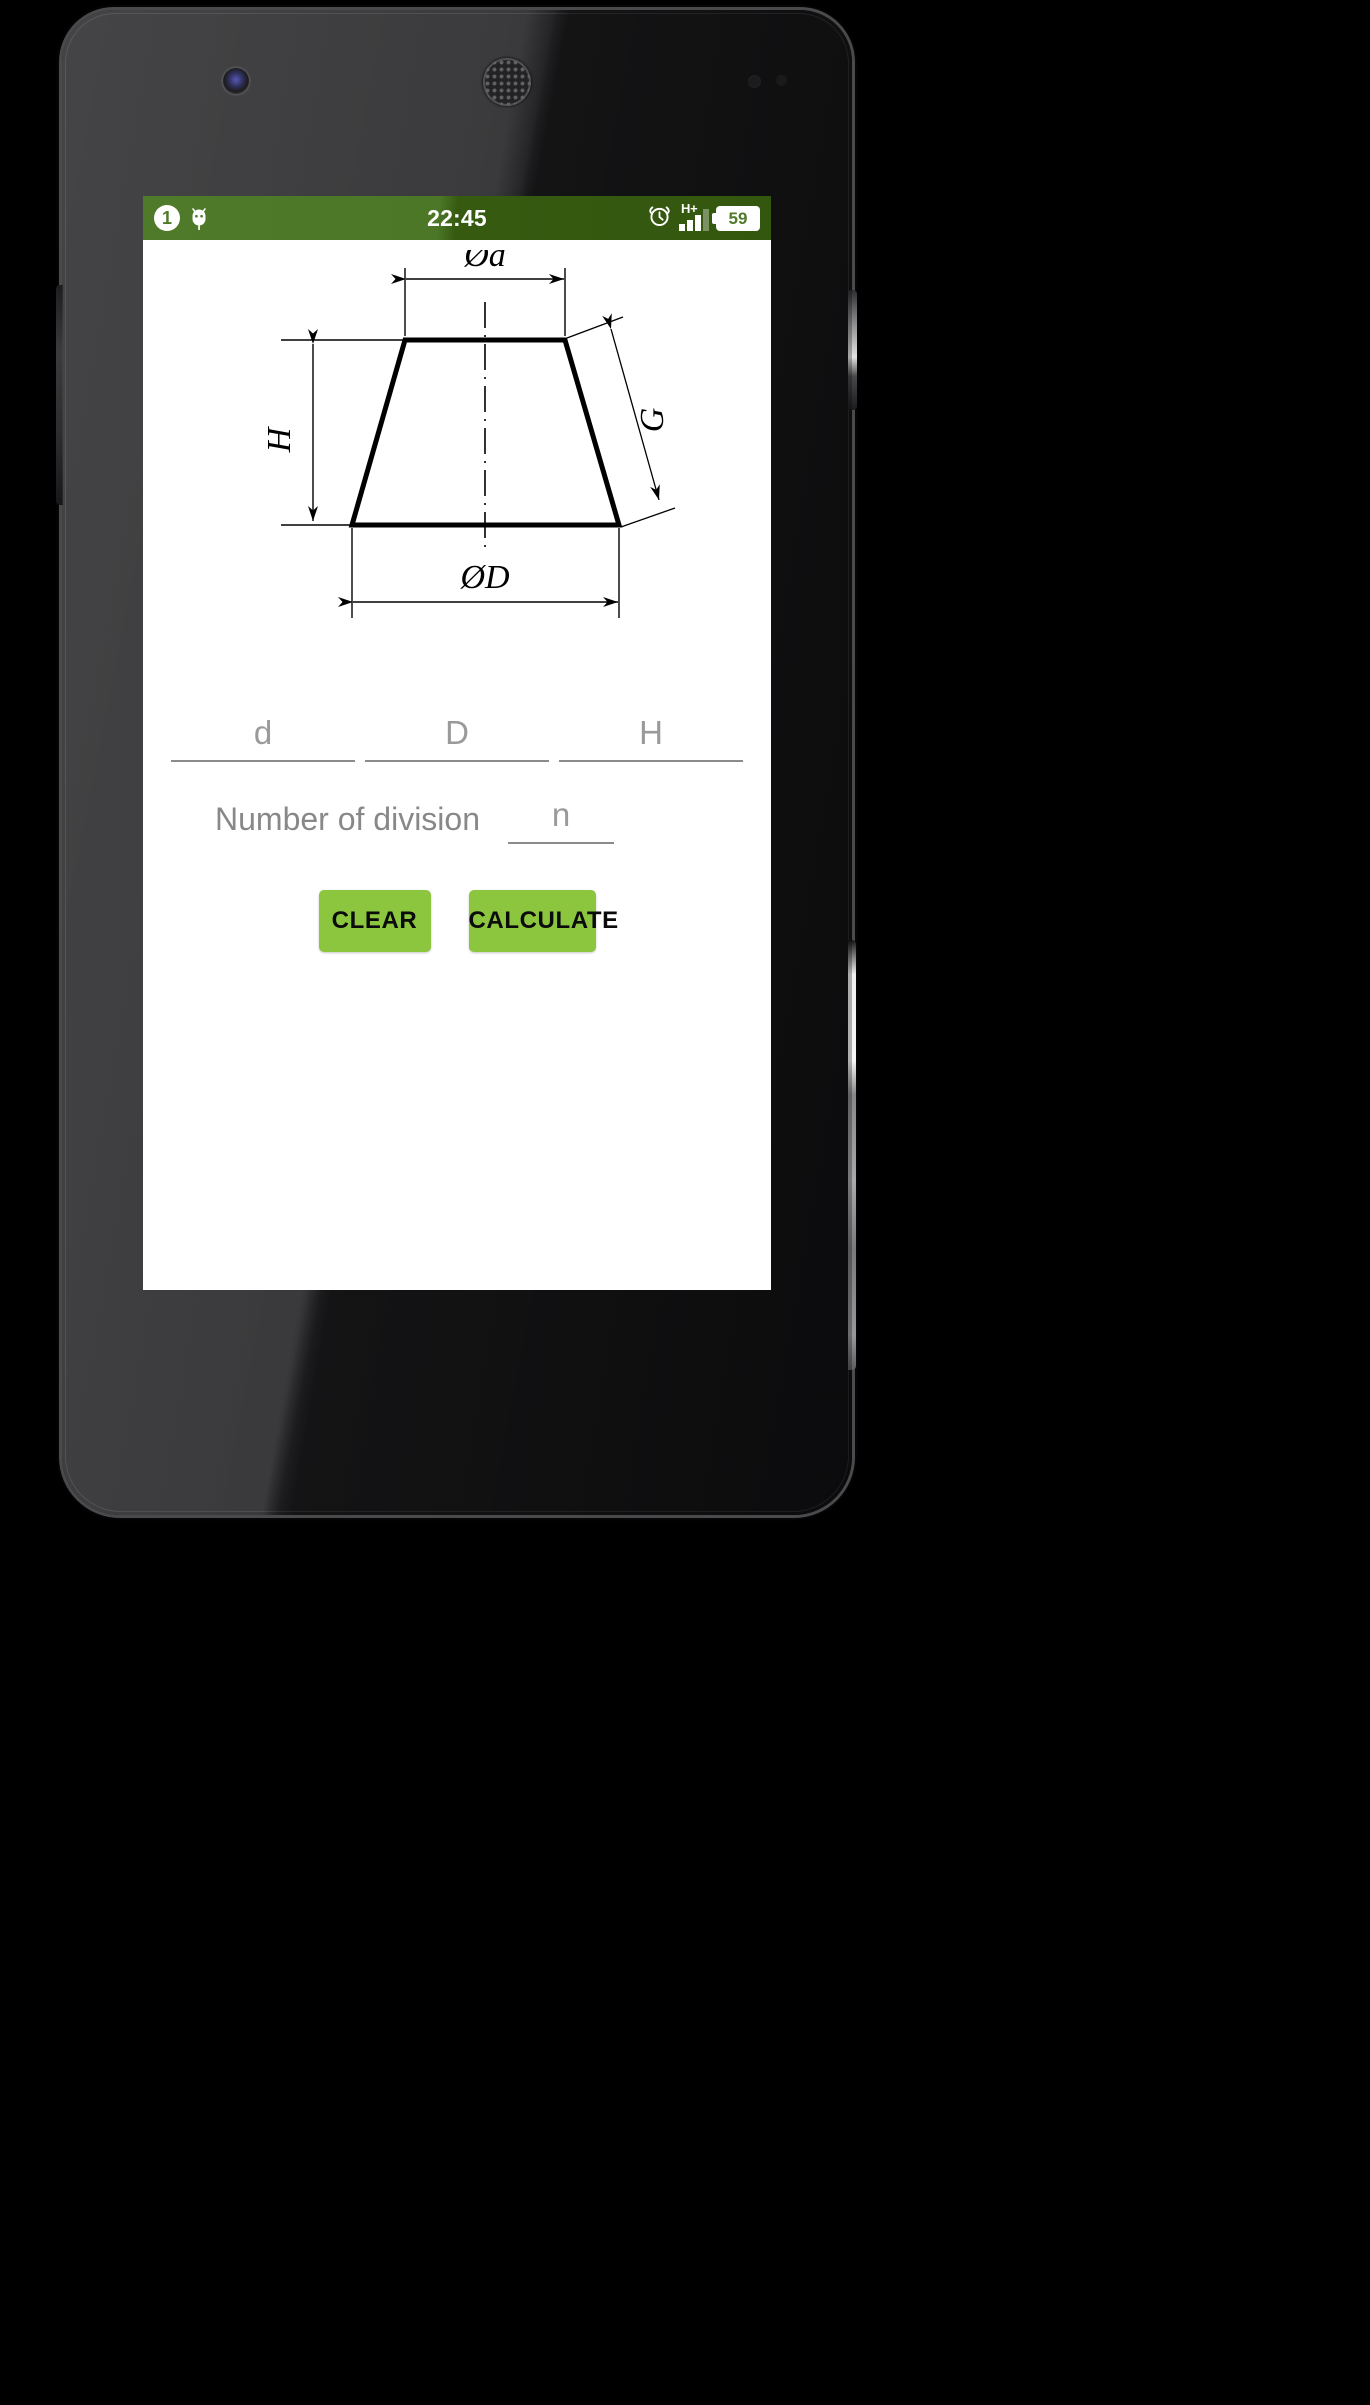  Describe the element at coordinates (374, 921) in the screenshot. I see `clear-button: CLEAR` at that location.